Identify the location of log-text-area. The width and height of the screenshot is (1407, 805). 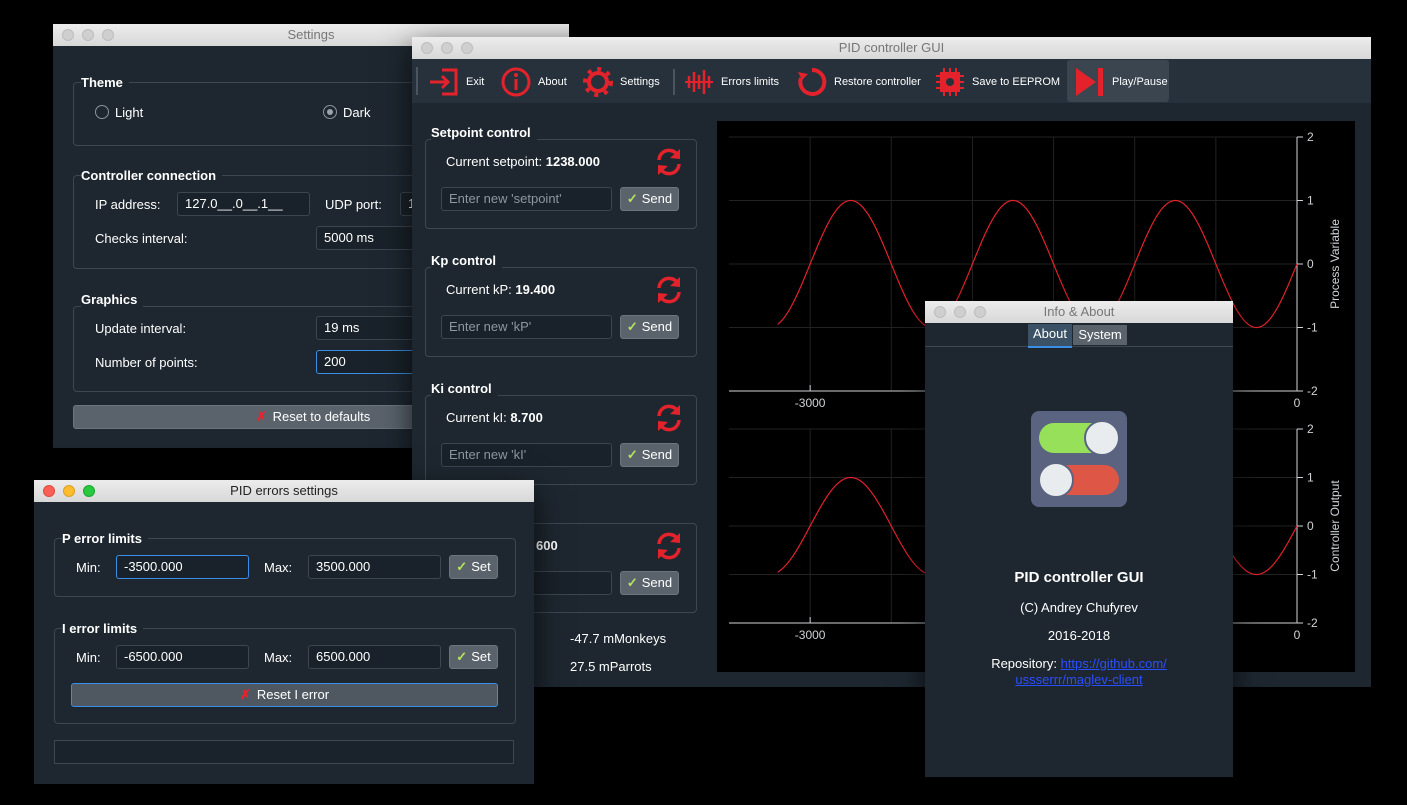
(284, 752).